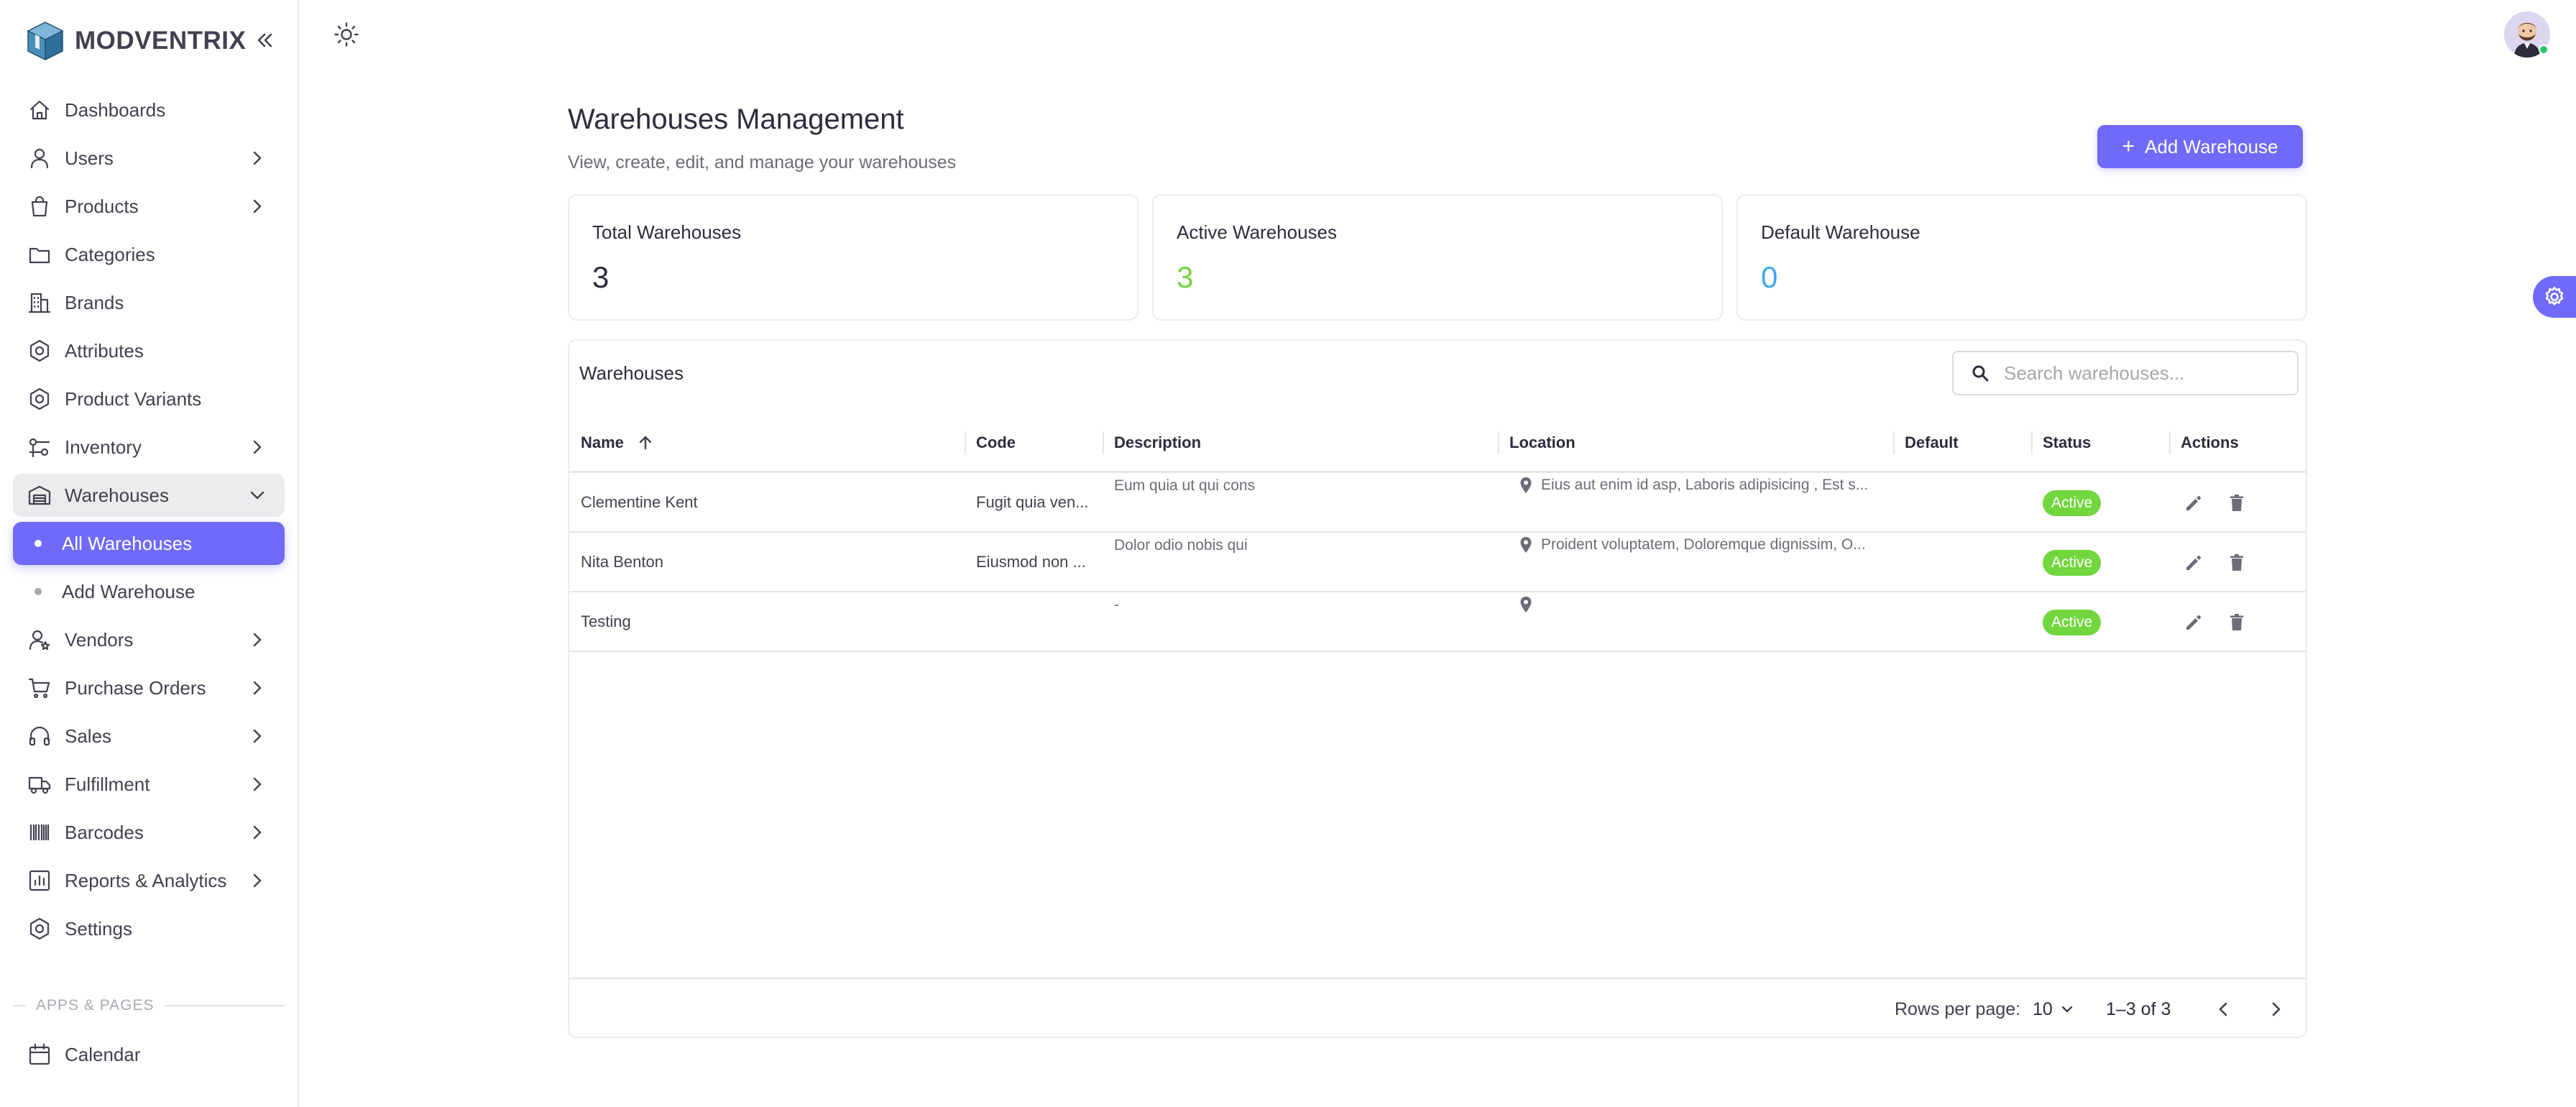  I want to click on sidebar-nav-apps: Calendar, so click(149, 1057).